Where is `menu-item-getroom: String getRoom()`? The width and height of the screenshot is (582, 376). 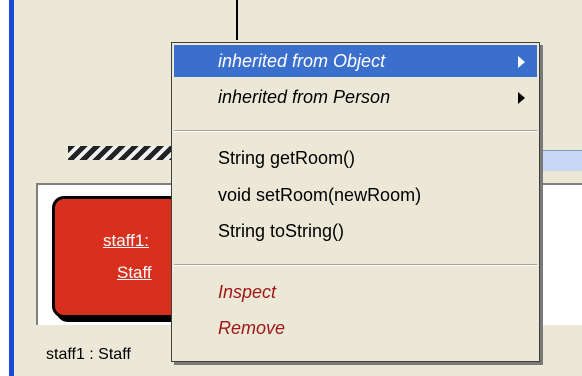 menu-item-getroom: String getRoom() is located at coordinates (355, 158).